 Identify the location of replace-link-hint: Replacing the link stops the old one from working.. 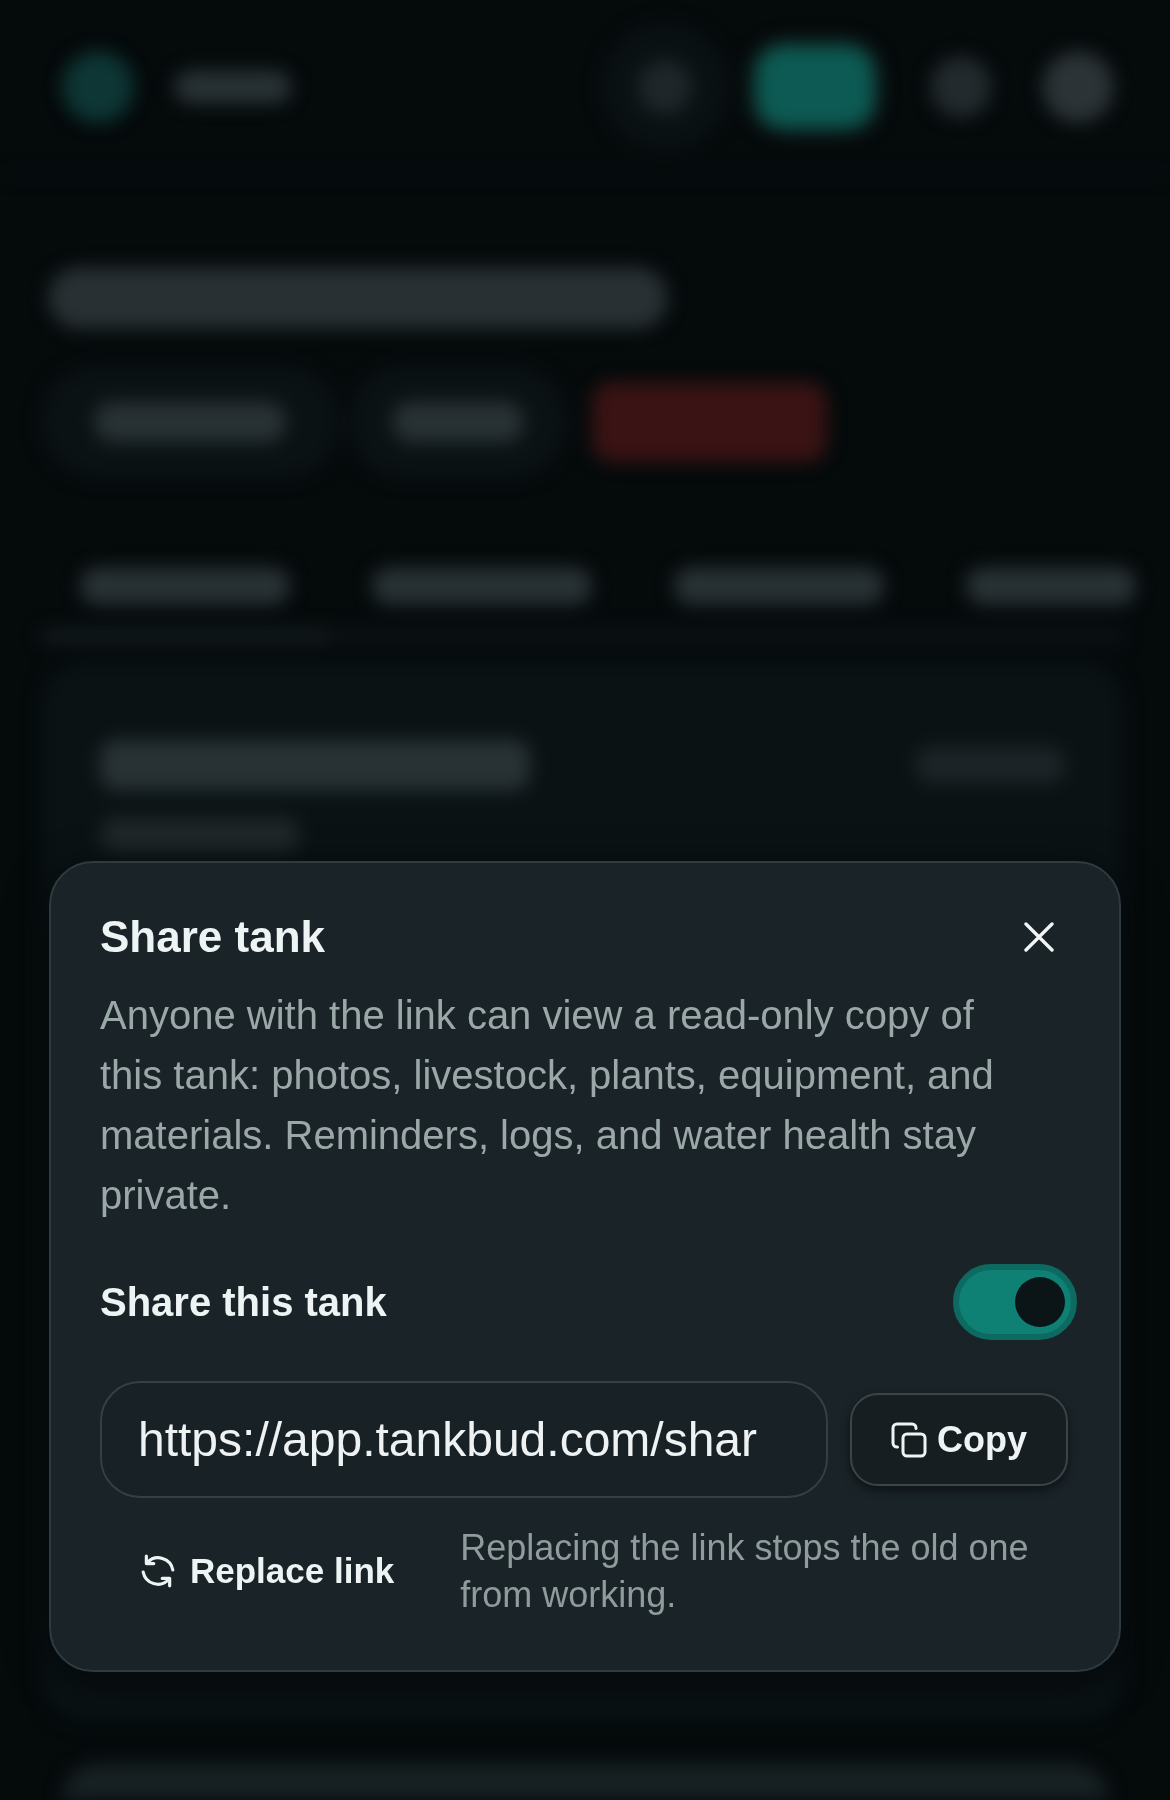
(745, 1571).